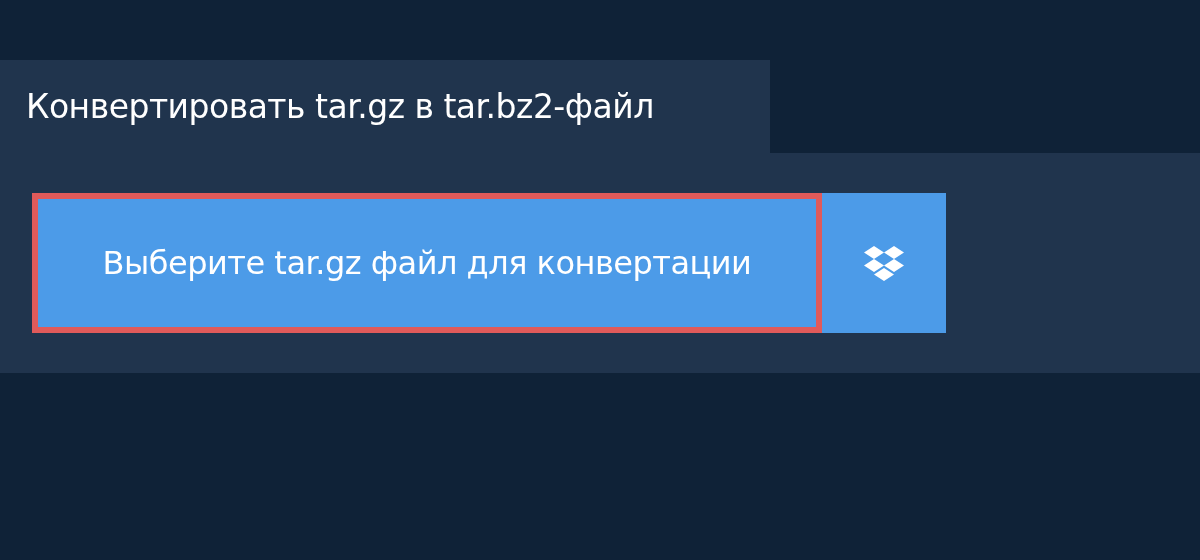 The image size is (1200, 560). I want to click on dropbox-icon, so click(884, 263).